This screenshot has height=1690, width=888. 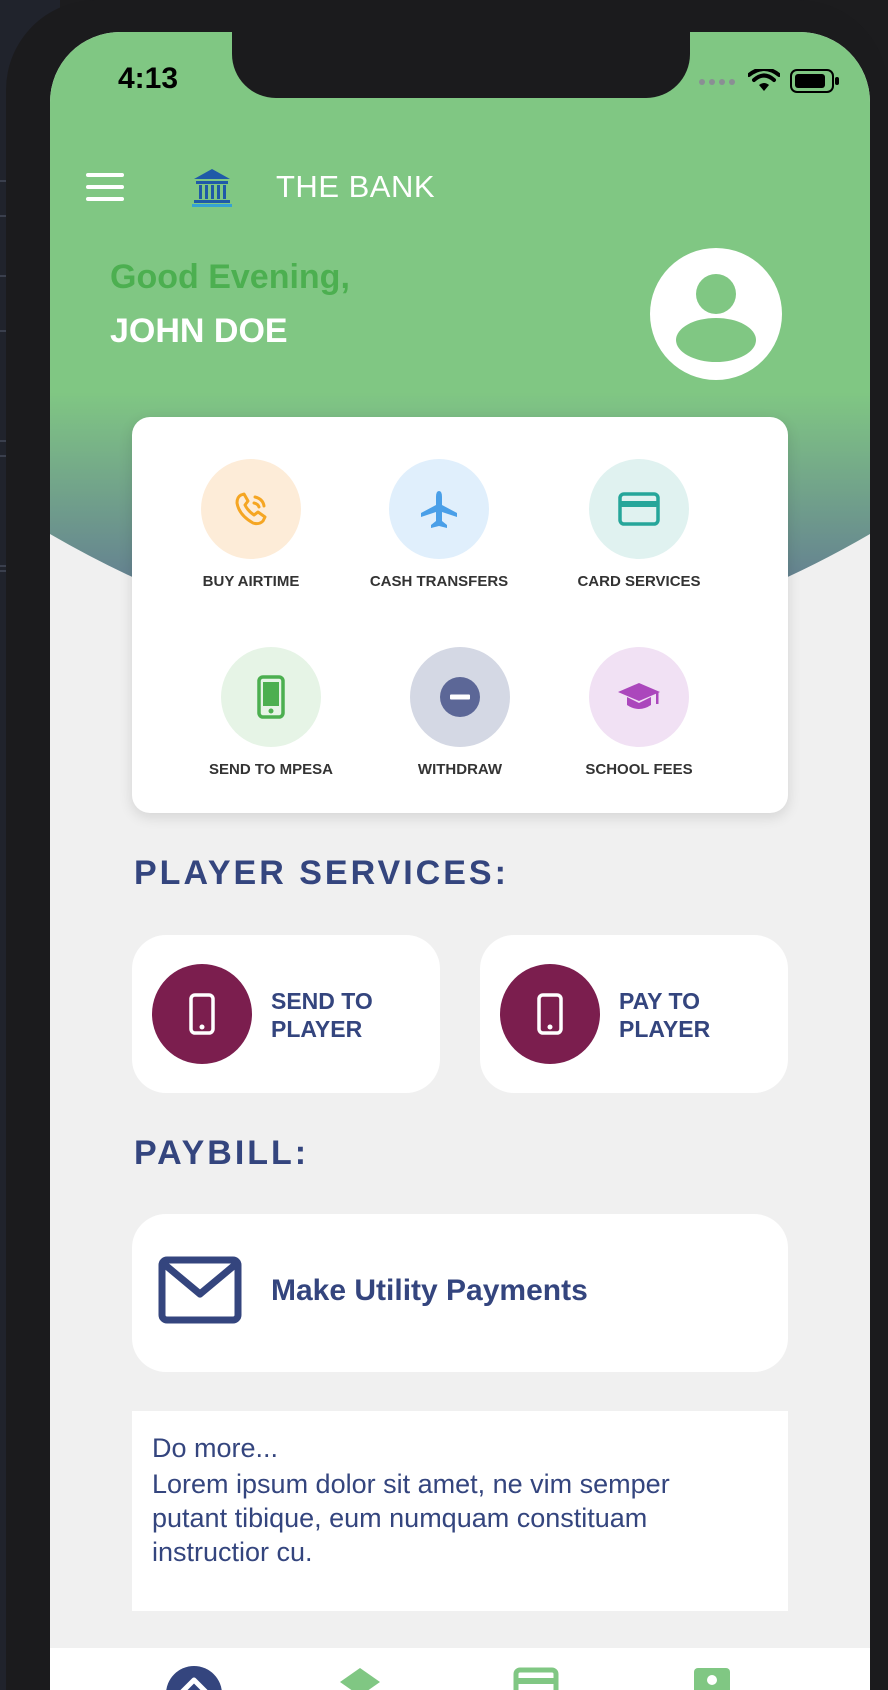 What do you see at coordinates (271, 769) in the screenshot?
I see `service-label: SEND TO MPESA` at bounding box center [271, 769].